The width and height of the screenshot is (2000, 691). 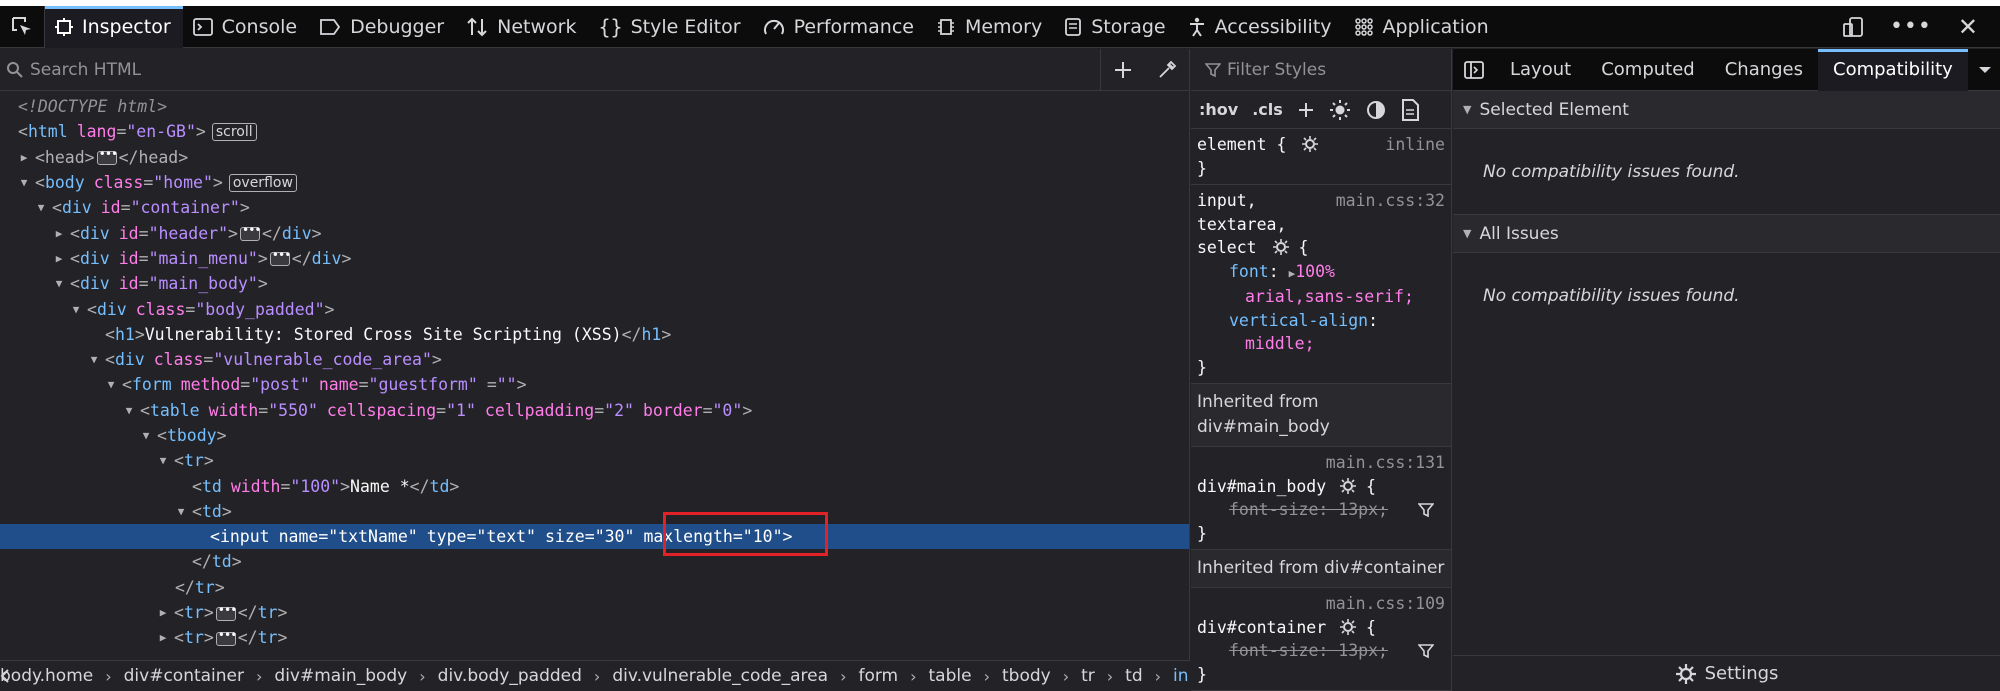 I want to click on tree-row: <!DOCTYPE html>, so click(x=594, y=106).